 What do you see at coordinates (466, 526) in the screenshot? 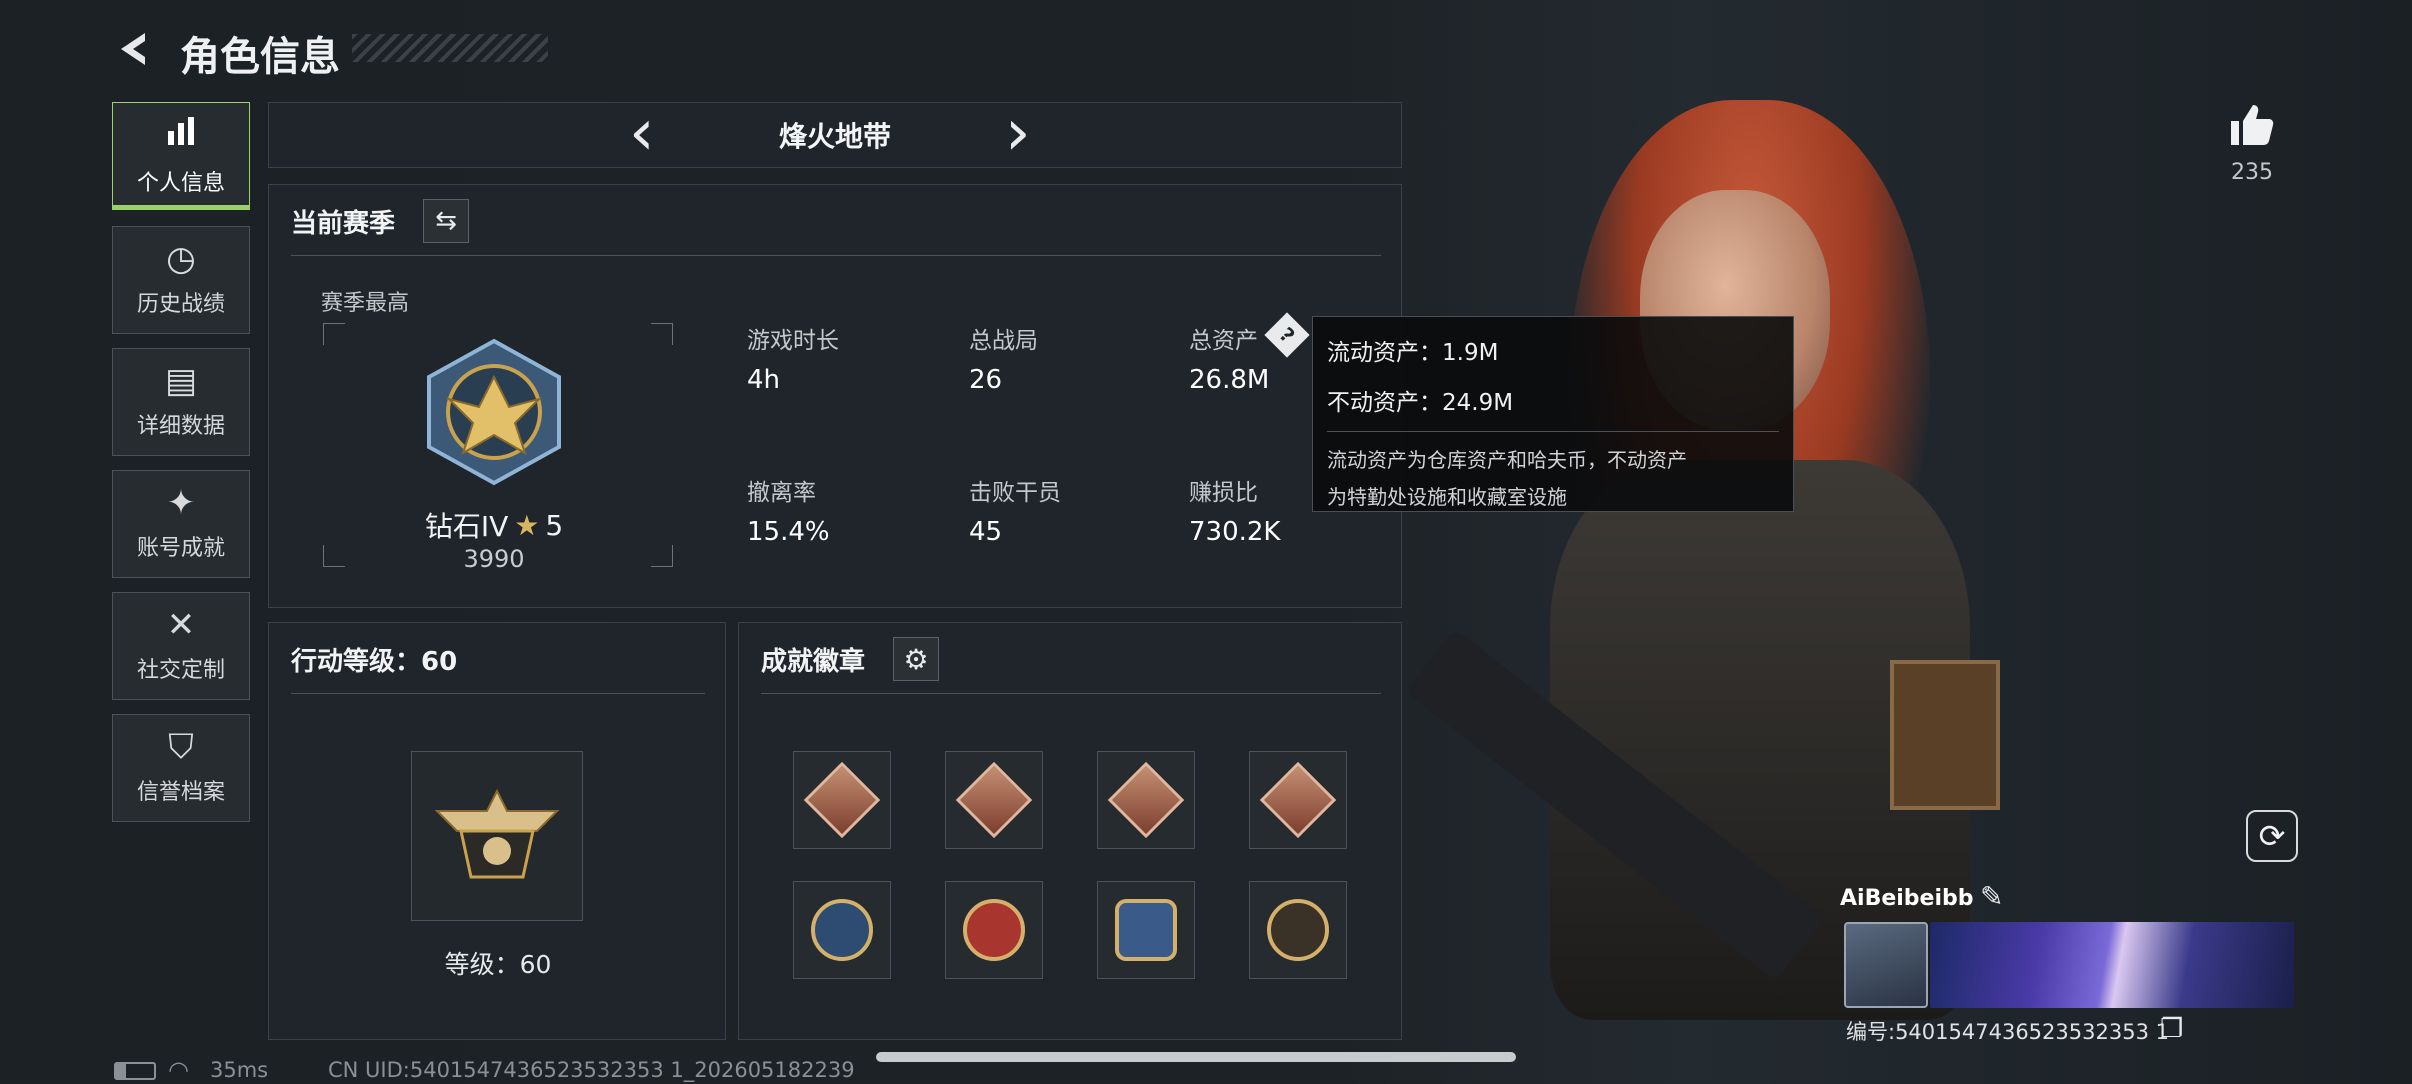
I see `rank-name: 钻石IV` at bounding box center [466, 526].